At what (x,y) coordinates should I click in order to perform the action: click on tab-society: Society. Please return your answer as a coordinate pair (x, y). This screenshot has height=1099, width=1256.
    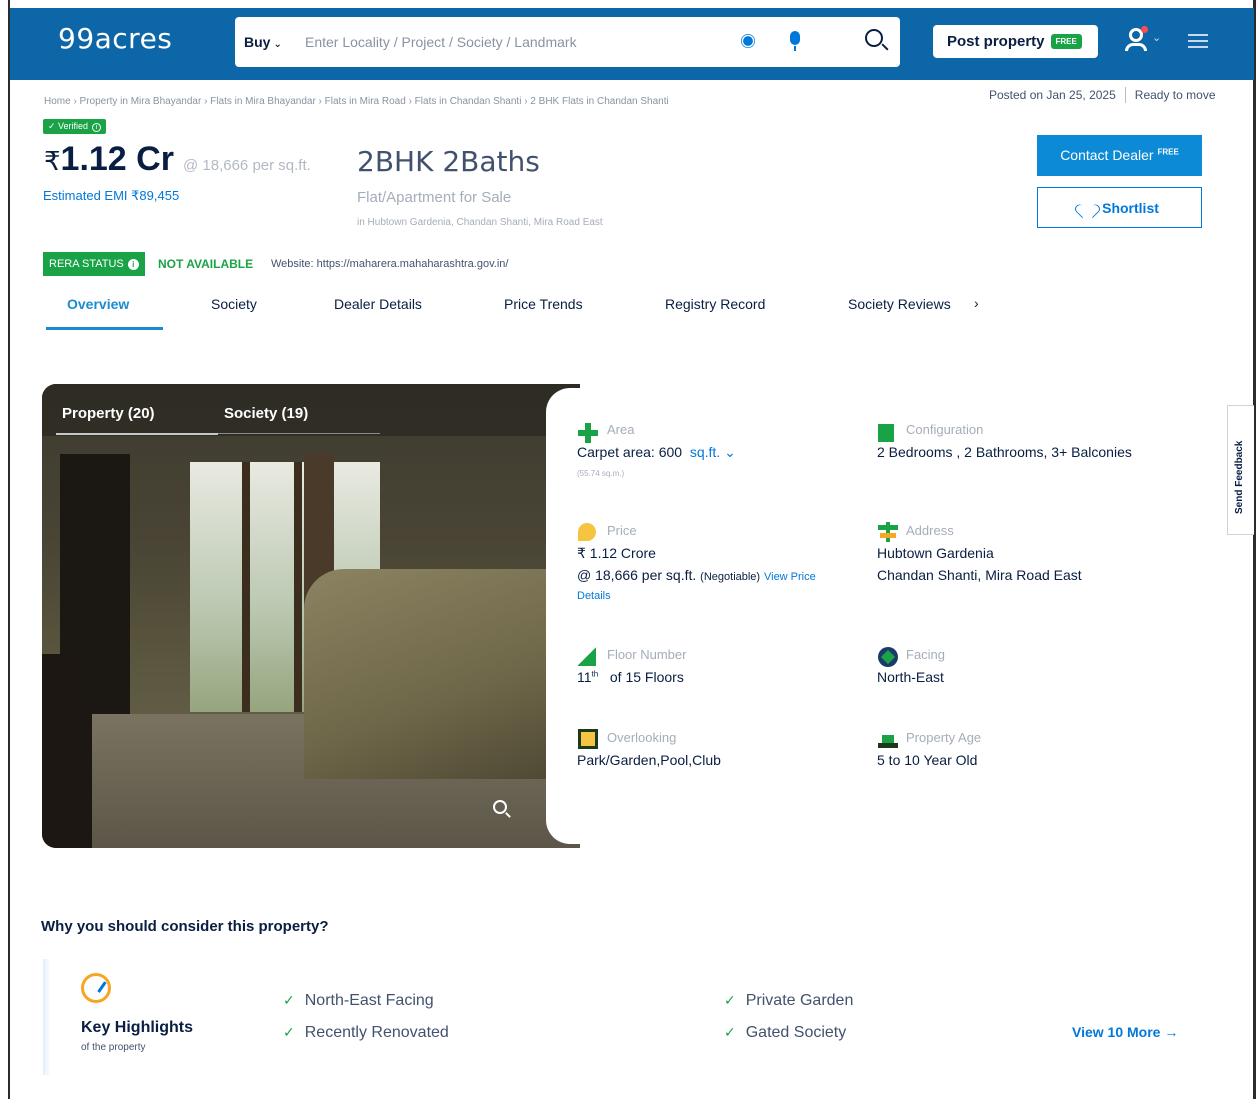
    Looking at the image, I should click on (234, 304).